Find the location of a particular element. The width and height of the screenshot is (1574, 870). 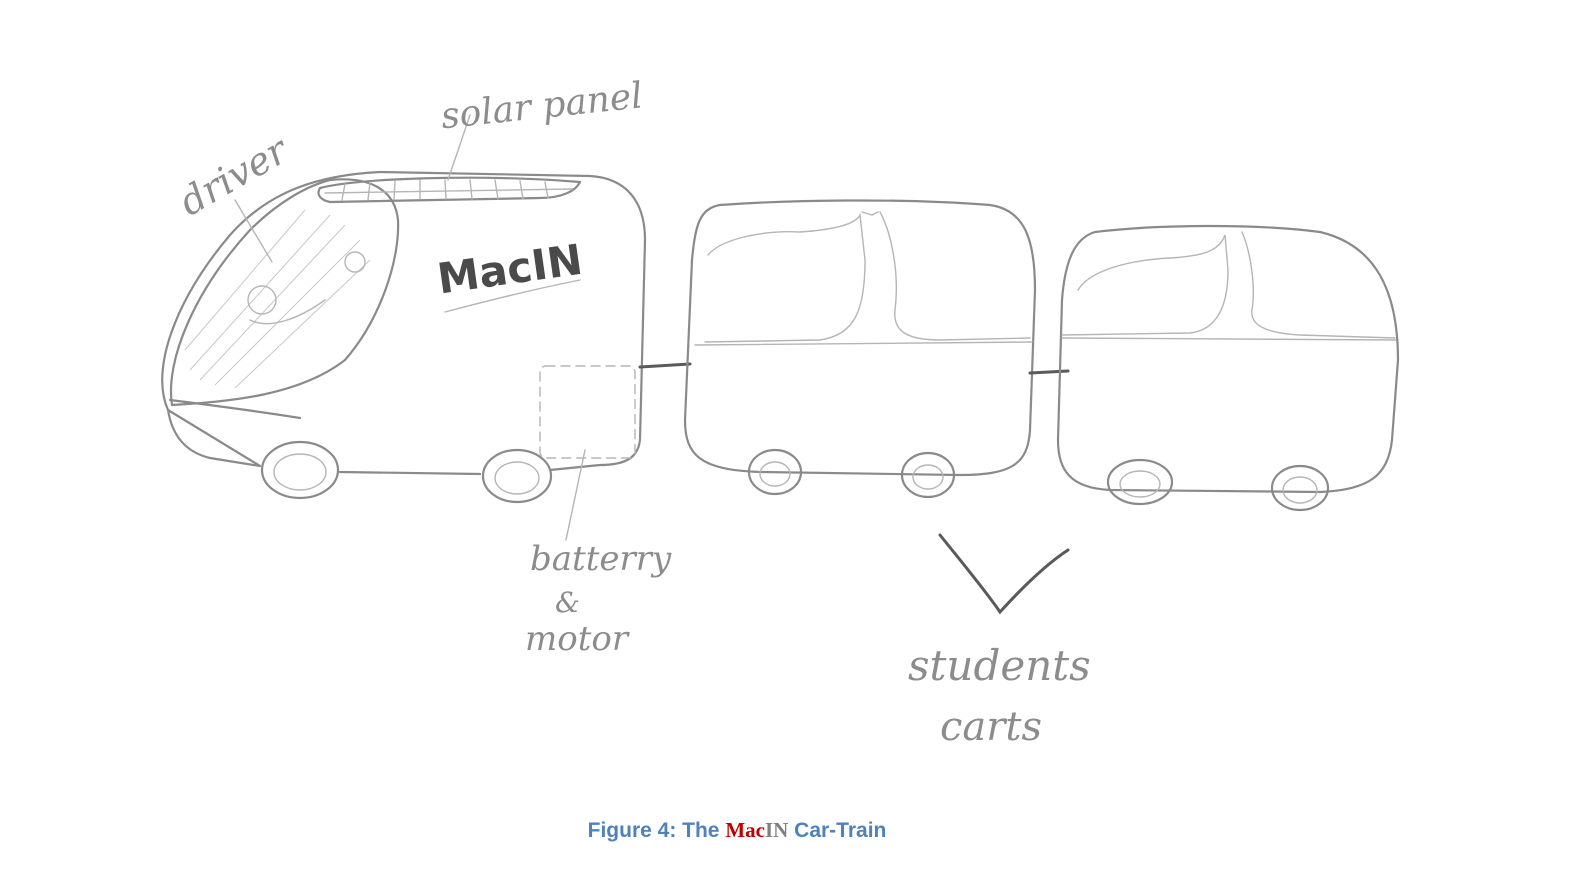

label-students: students is located at coordinates (999, 665).